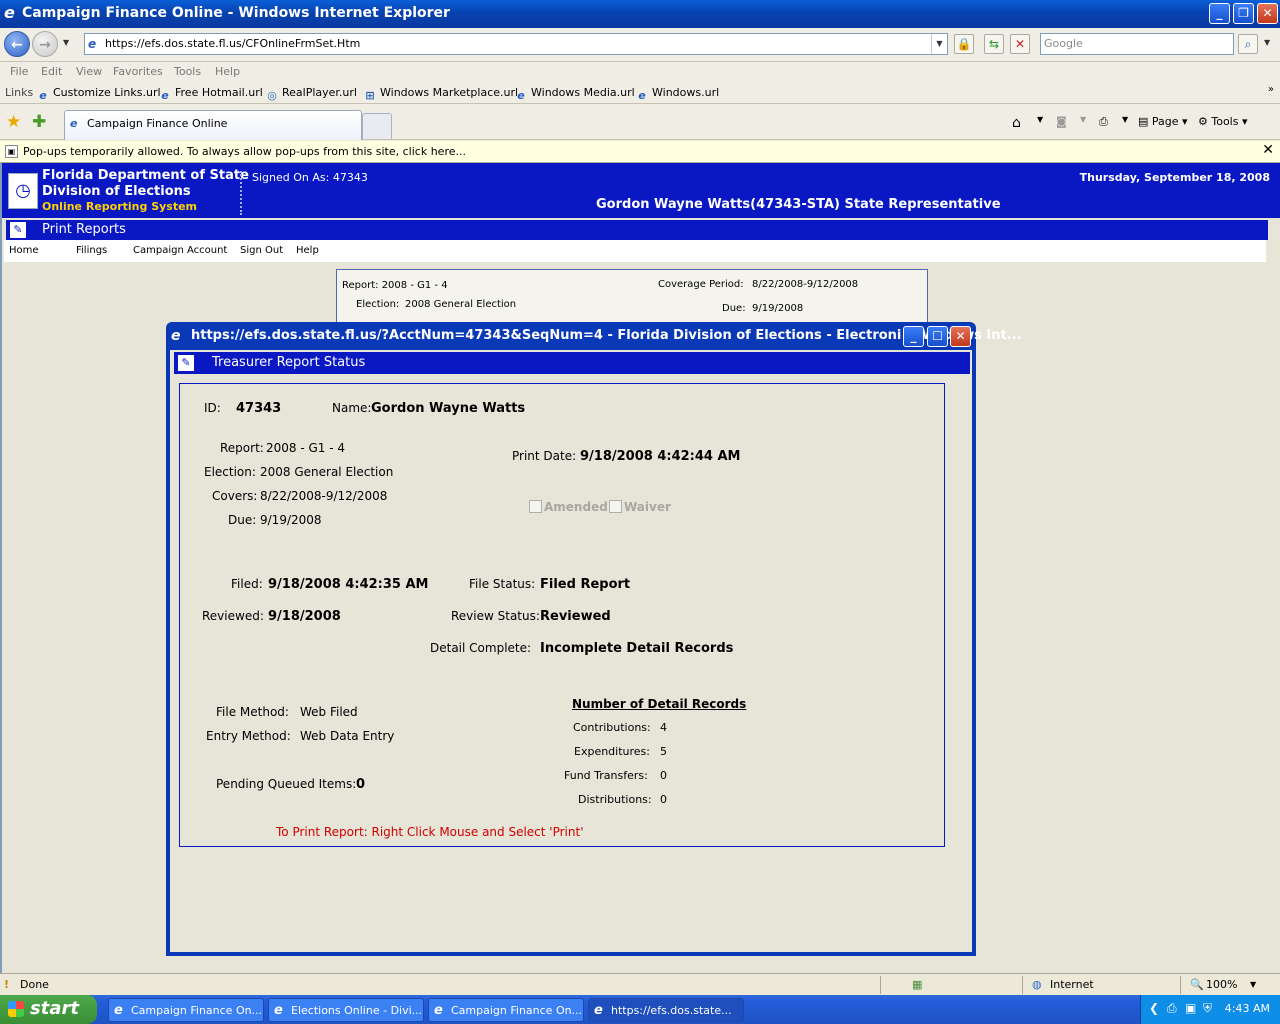  Describe the element at coordinates (1037, 984) in the screenshot. I see `internet-zone-icon: ◍` at that location.